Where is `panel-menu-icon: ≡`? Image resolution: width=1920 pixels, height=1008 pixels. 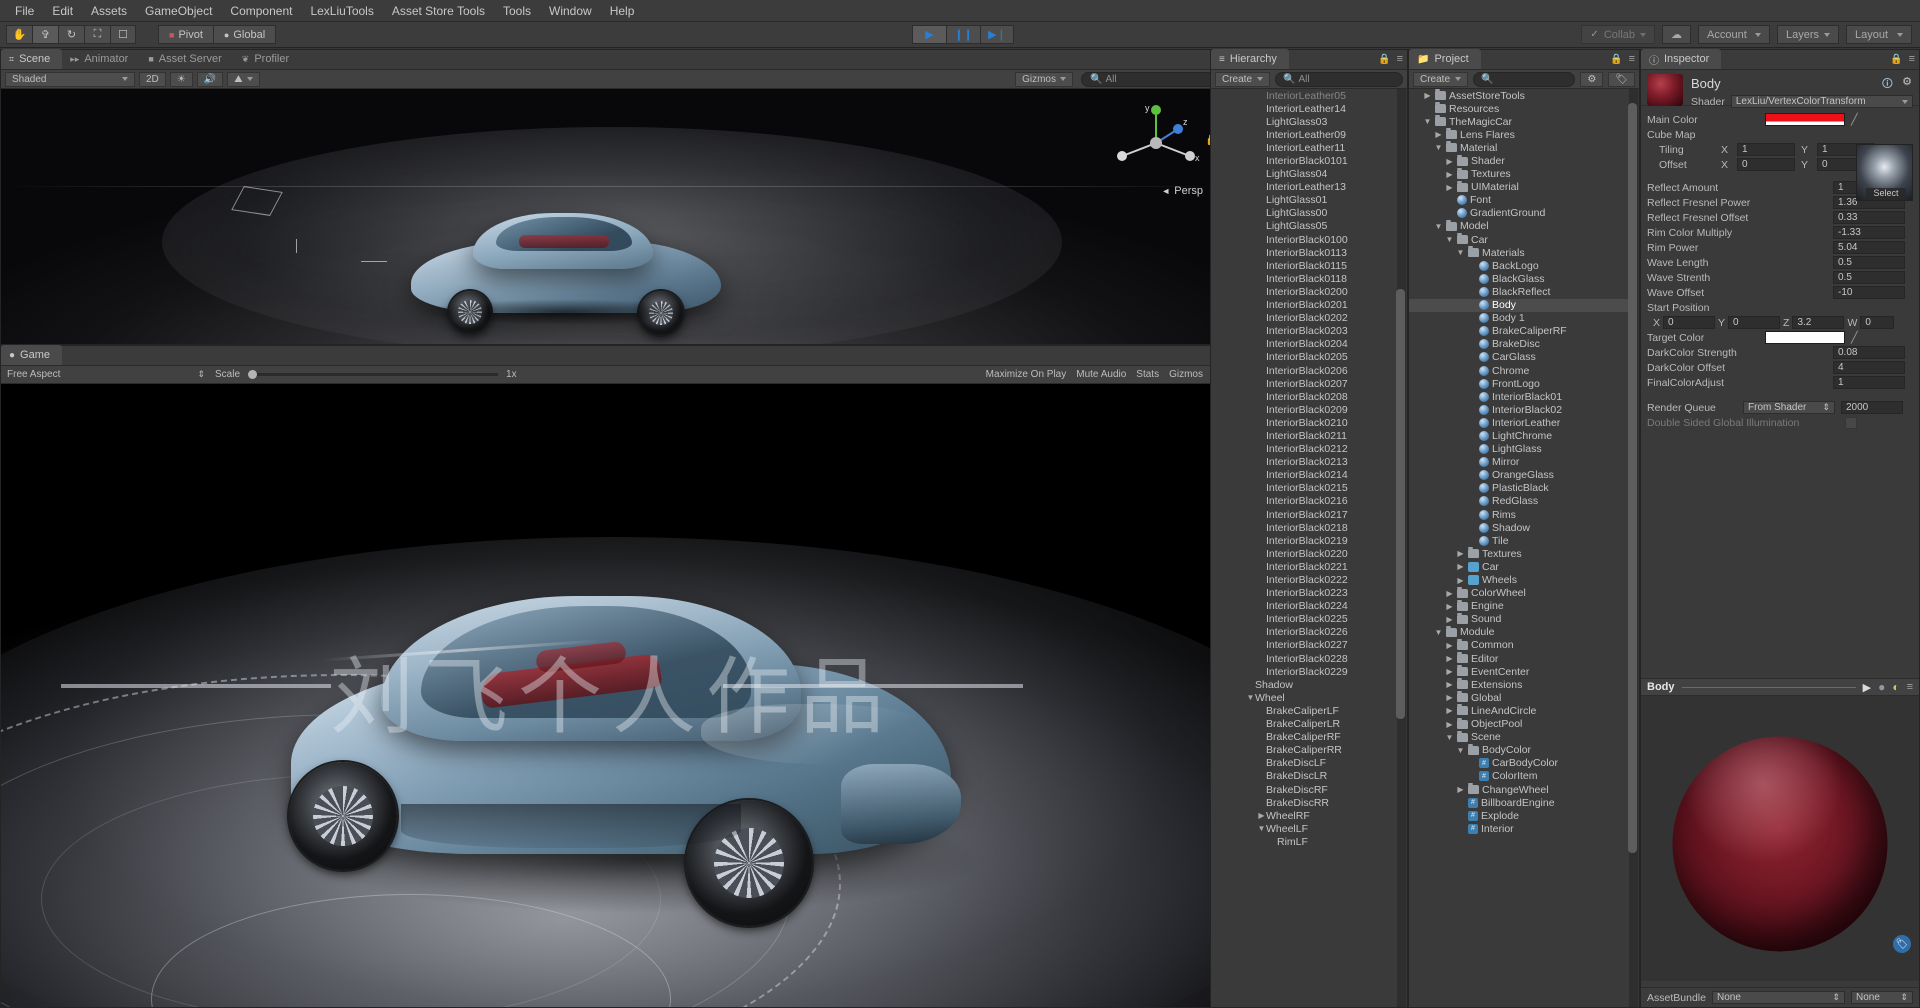
panel-menu-icon: ≡ is located at coordinates (1912, 59).